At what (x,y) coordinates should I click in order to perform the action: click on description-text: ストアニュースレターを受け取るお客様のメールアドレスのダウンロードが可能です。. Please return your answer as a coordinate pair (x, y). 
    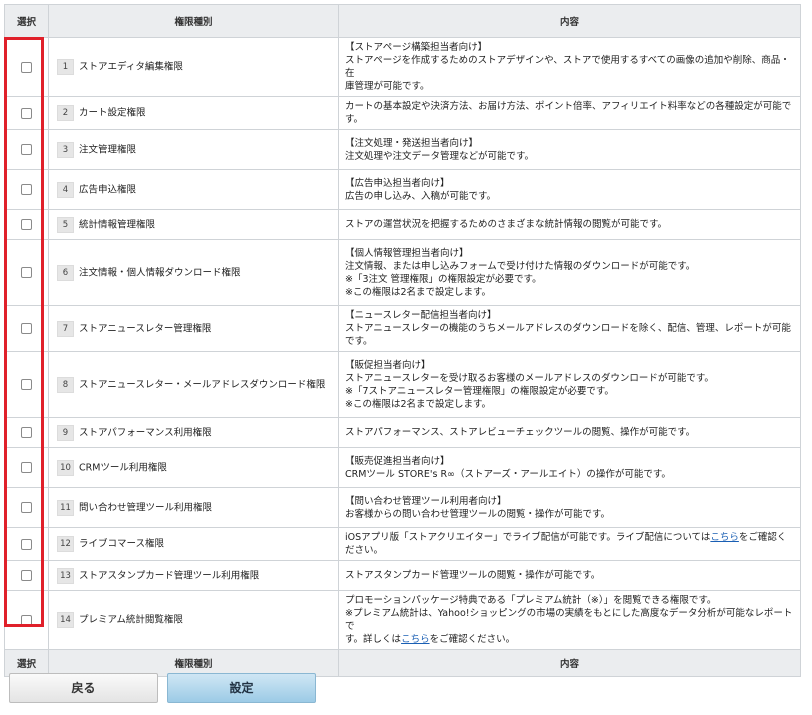
    Looking at the image, I should click on (529, 378).